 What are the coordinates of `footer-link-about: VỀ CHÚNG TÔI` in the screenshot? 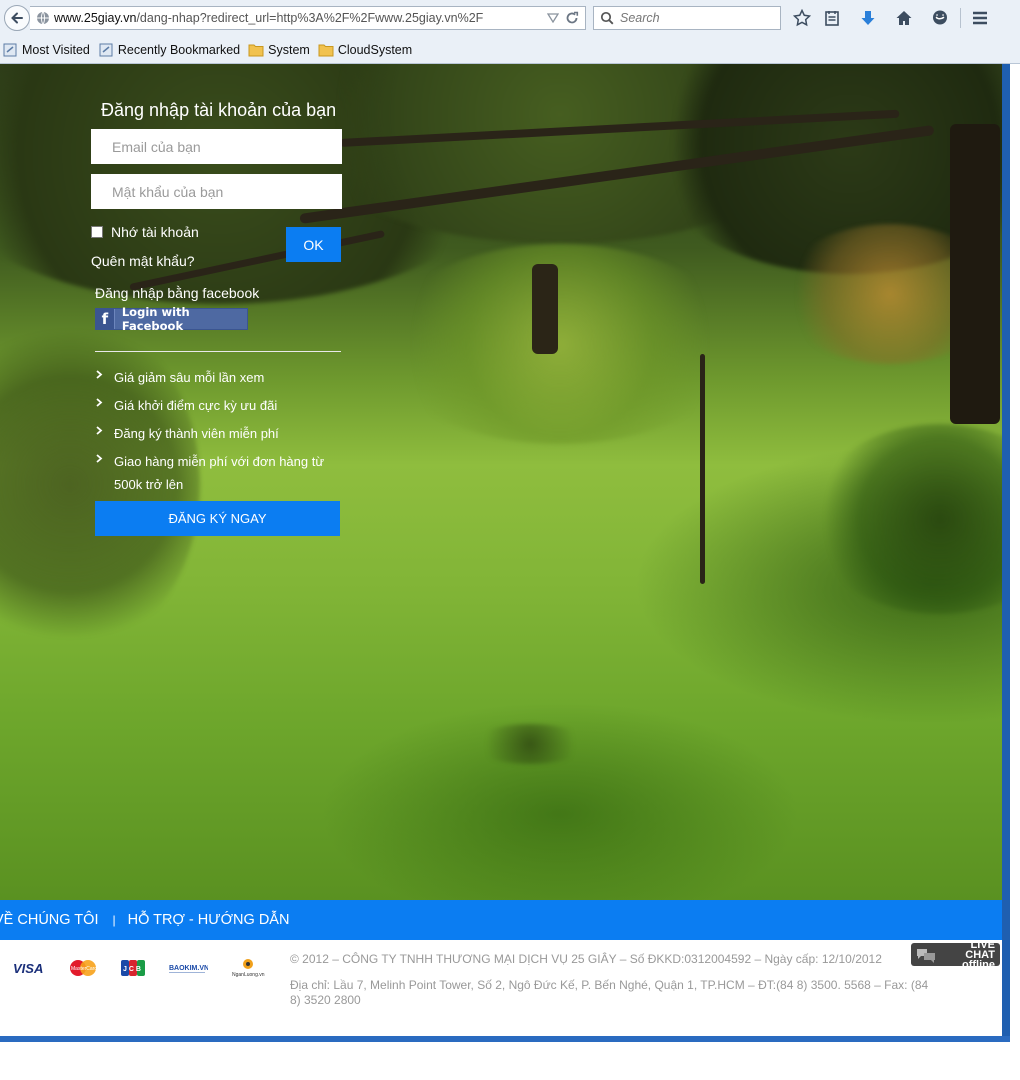 It's located at (49, 920).